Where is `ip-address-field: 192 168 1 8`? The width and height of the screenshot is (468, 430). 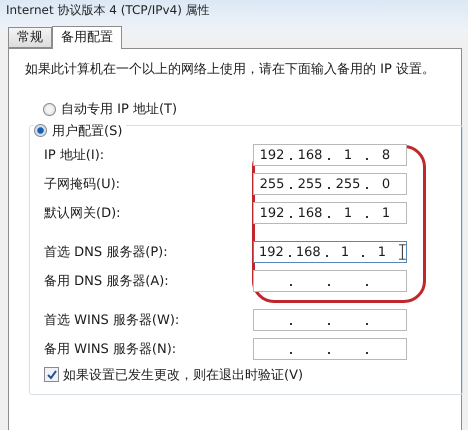 ip-address-field: 192 168 1 8 is located at coordinates (330, 155).